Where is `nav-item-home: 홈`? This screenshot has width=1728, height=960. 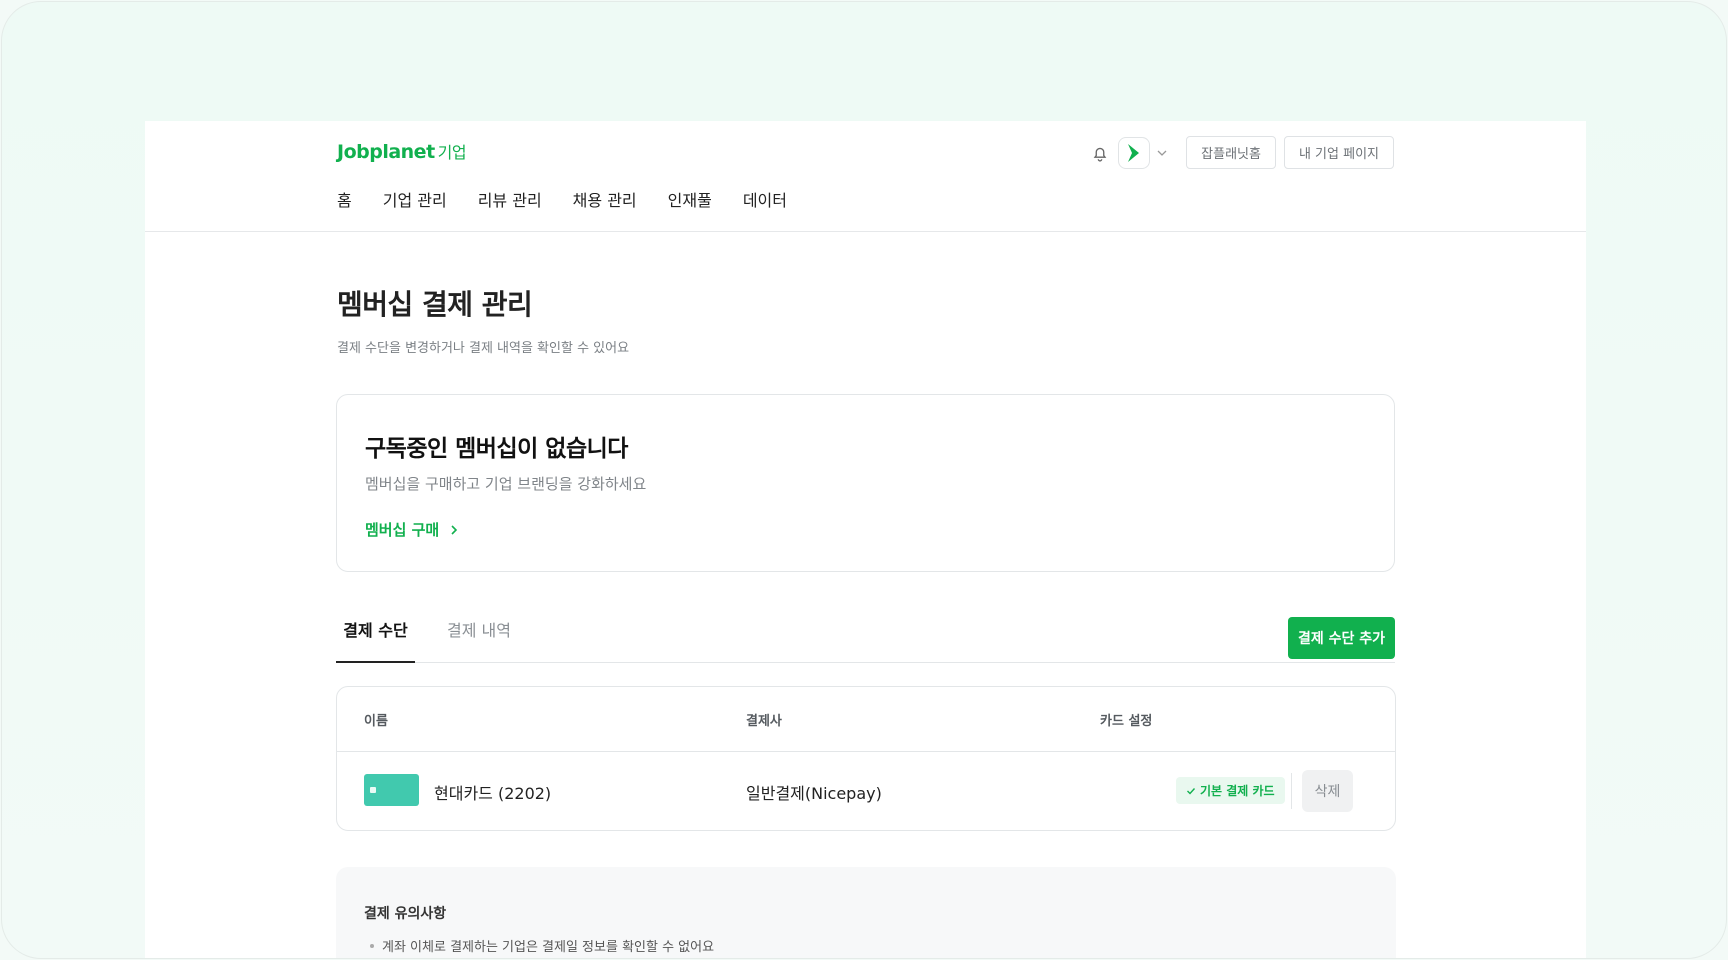 nav-item-home: 홈 is located at coordinates (344, 199).